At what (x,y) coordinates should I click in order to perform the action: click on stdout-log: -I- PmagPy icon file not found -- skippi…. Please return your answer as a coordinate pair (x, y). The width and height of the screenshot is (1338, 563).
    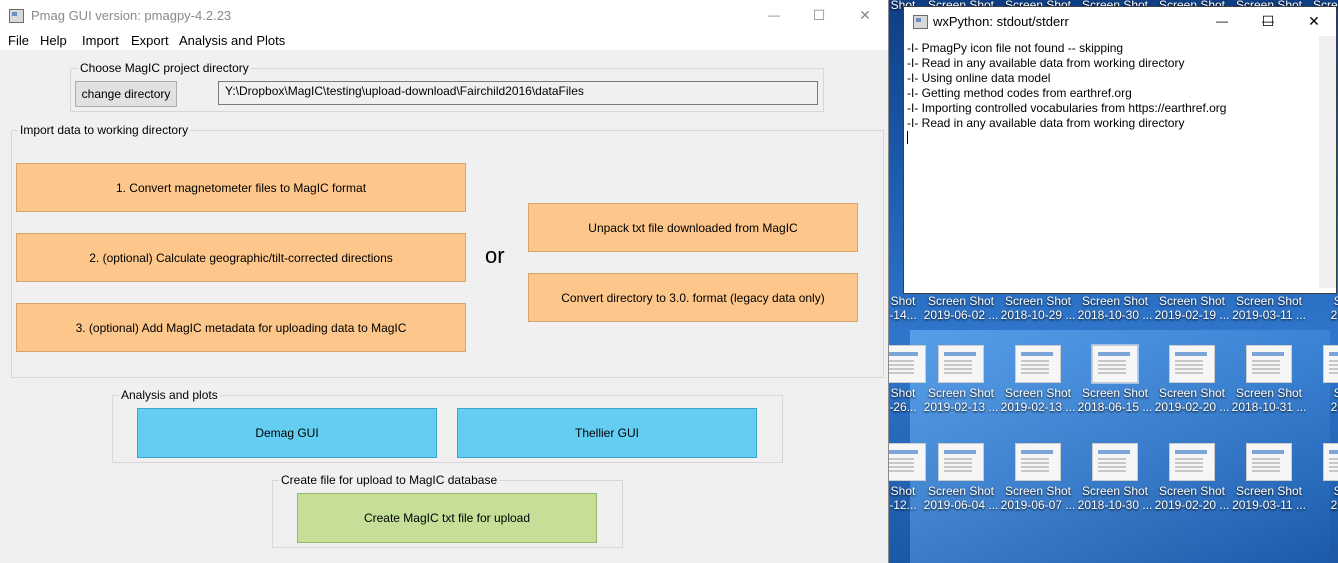
    Looking at the image, I should click on (1112, 162).